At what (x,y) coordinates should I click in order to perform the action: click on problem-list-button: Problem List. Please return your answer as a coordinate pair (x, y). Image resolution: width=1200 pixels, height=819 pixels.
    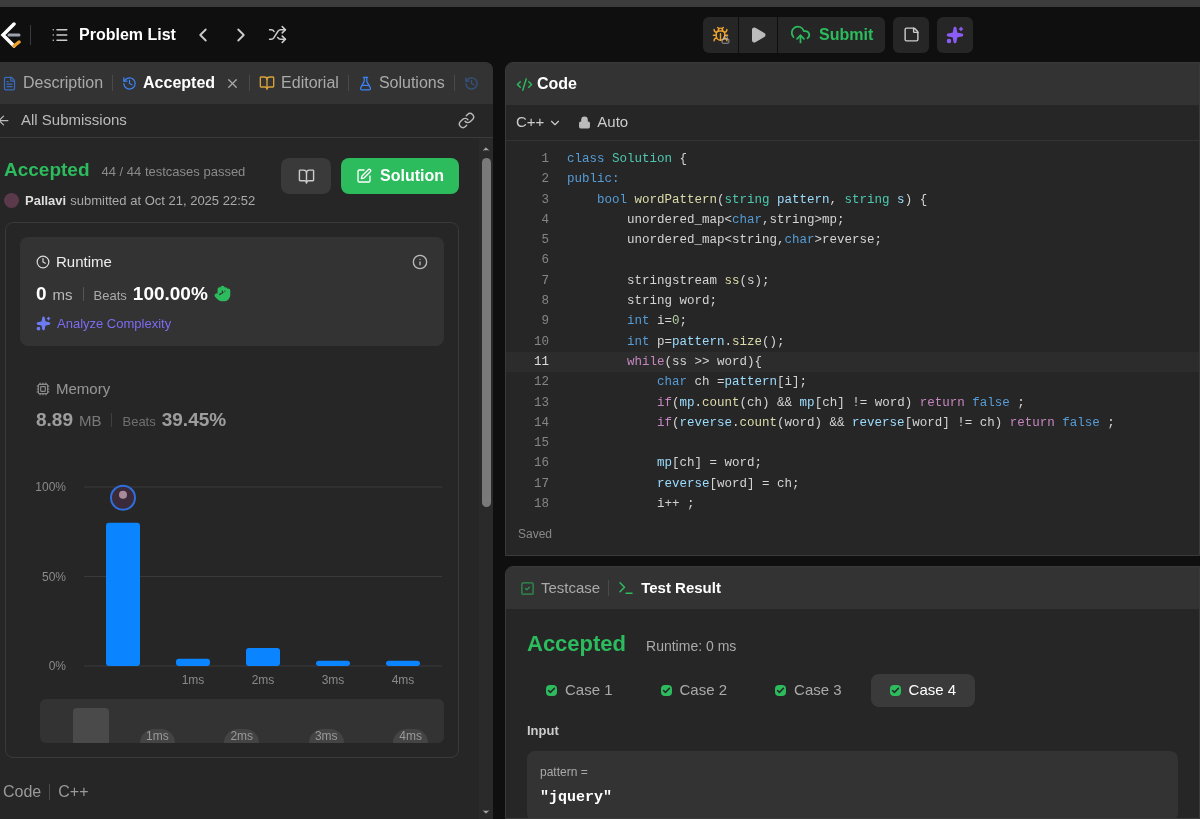
    Looking at the image, I should click on (113, 34).